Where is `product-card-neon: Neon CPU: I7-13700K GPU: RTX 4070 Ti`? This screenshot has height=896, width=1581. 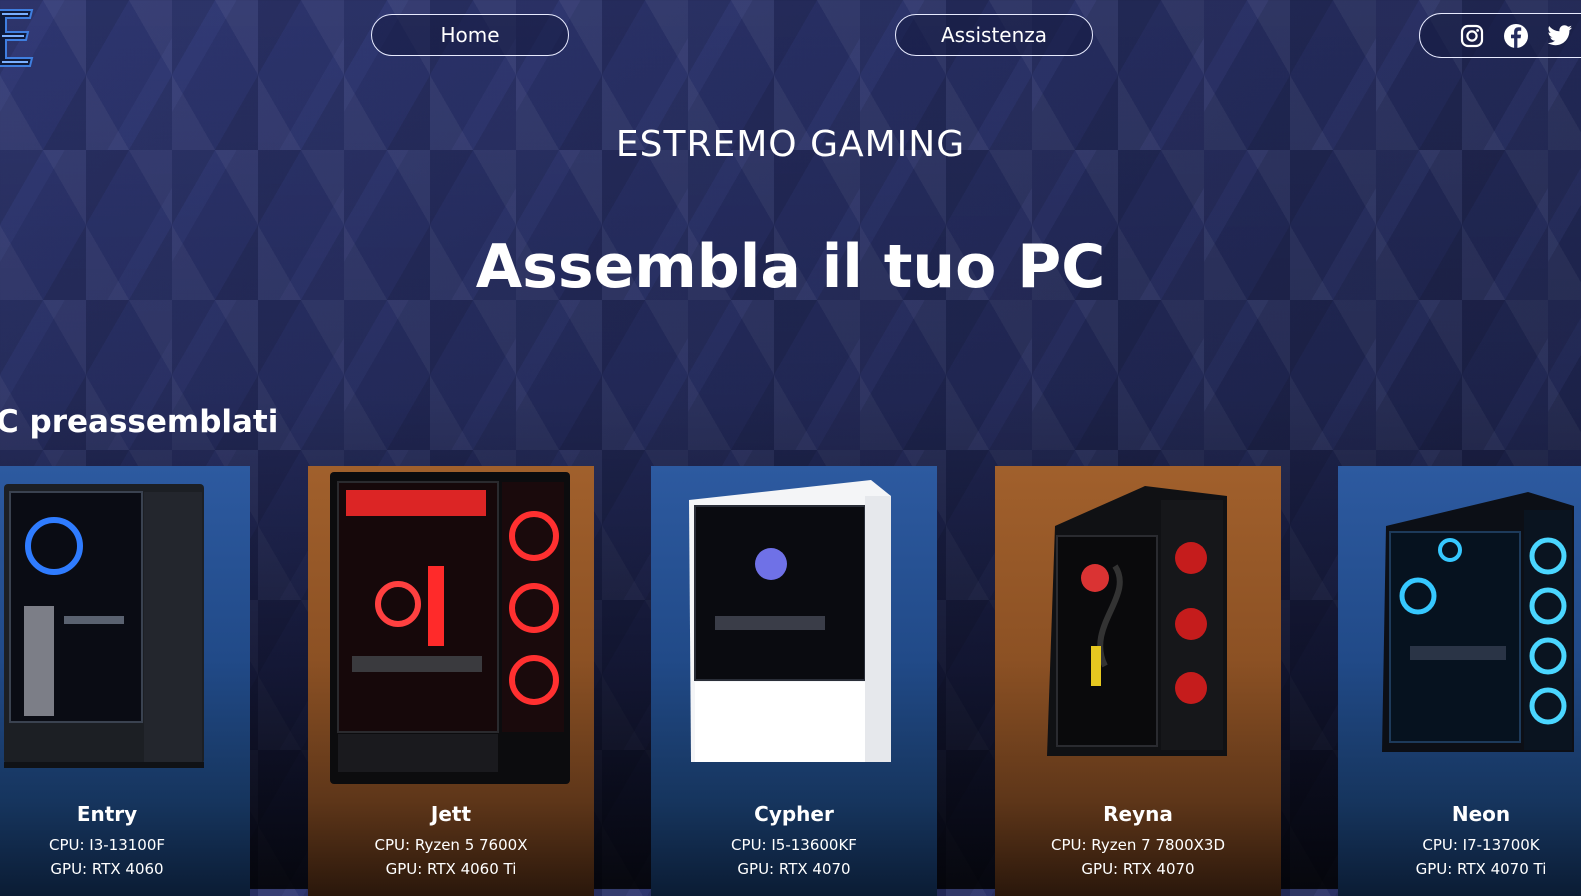
product-card-neon: Neon CPU: I7-13700K GPU: RTX 4070 Ti is located at coordinates (1459, 681).